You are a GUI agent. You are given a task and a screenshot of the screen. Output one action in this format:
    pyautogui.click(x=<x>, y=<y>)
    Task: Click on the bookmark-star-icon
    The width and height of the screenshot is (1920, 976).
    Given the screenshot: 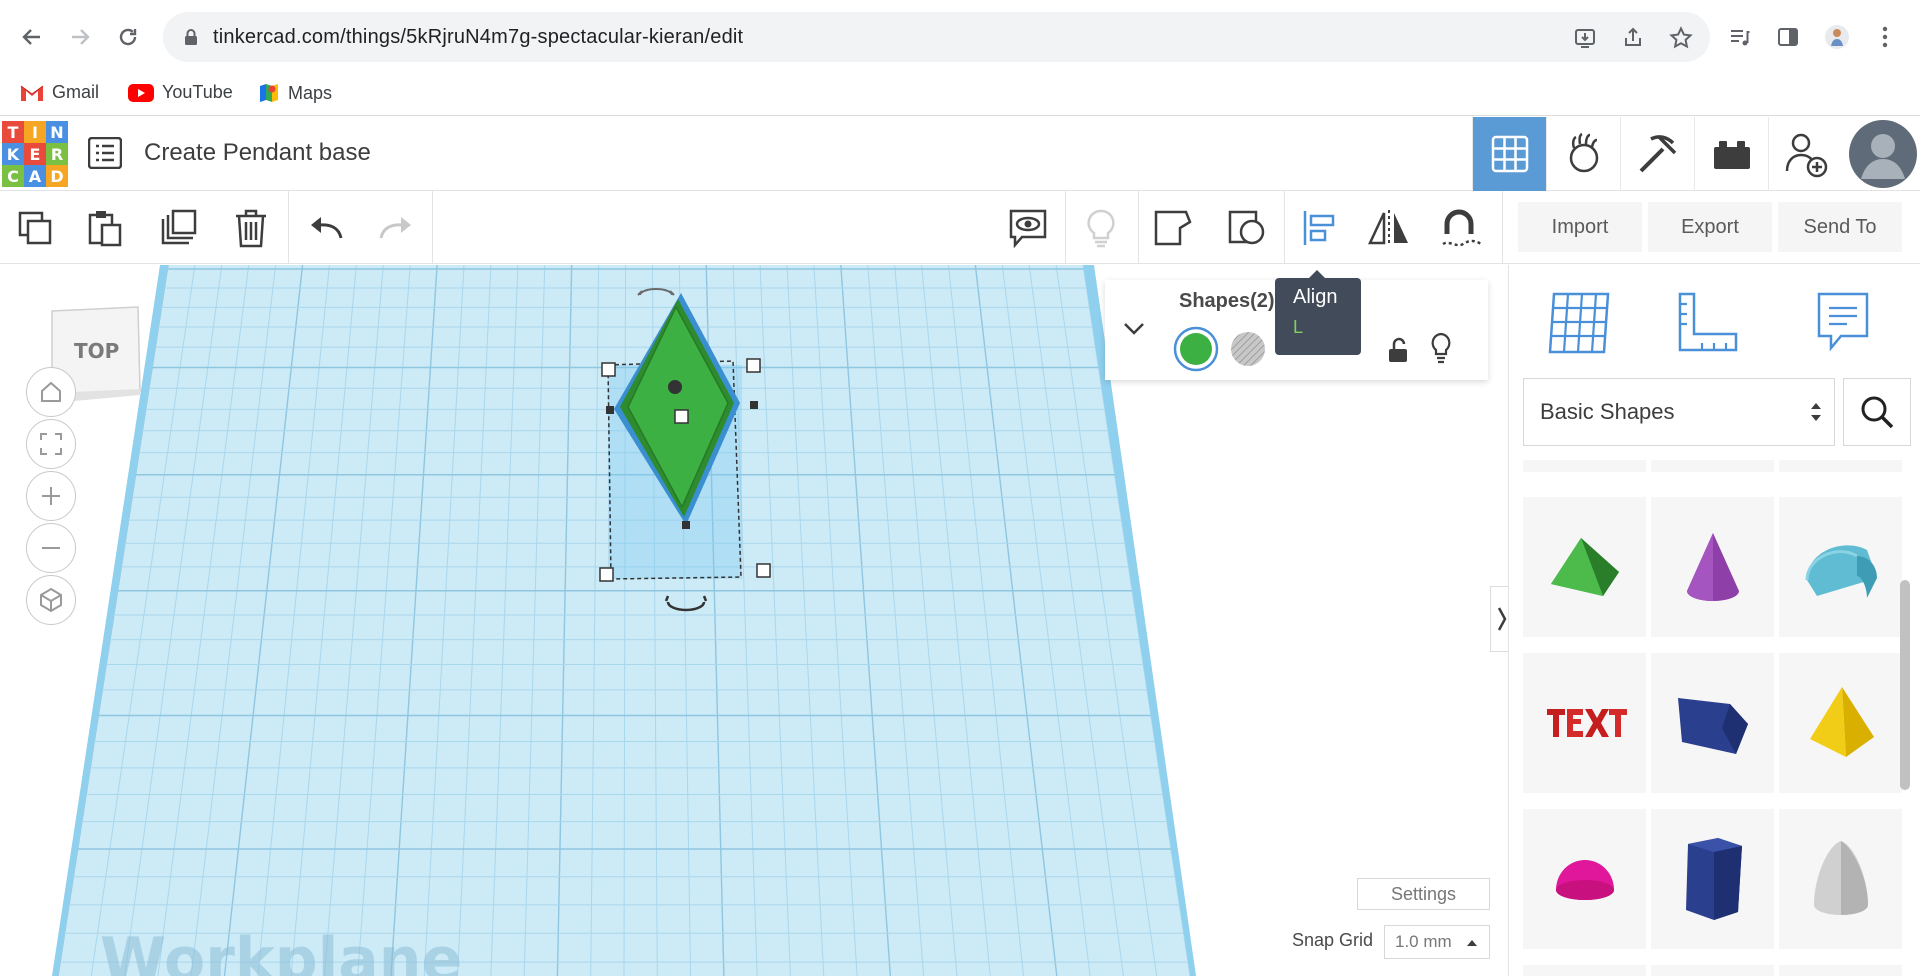 What is the action you would take?
    pyautogui.click(x=1681, y=38)
    